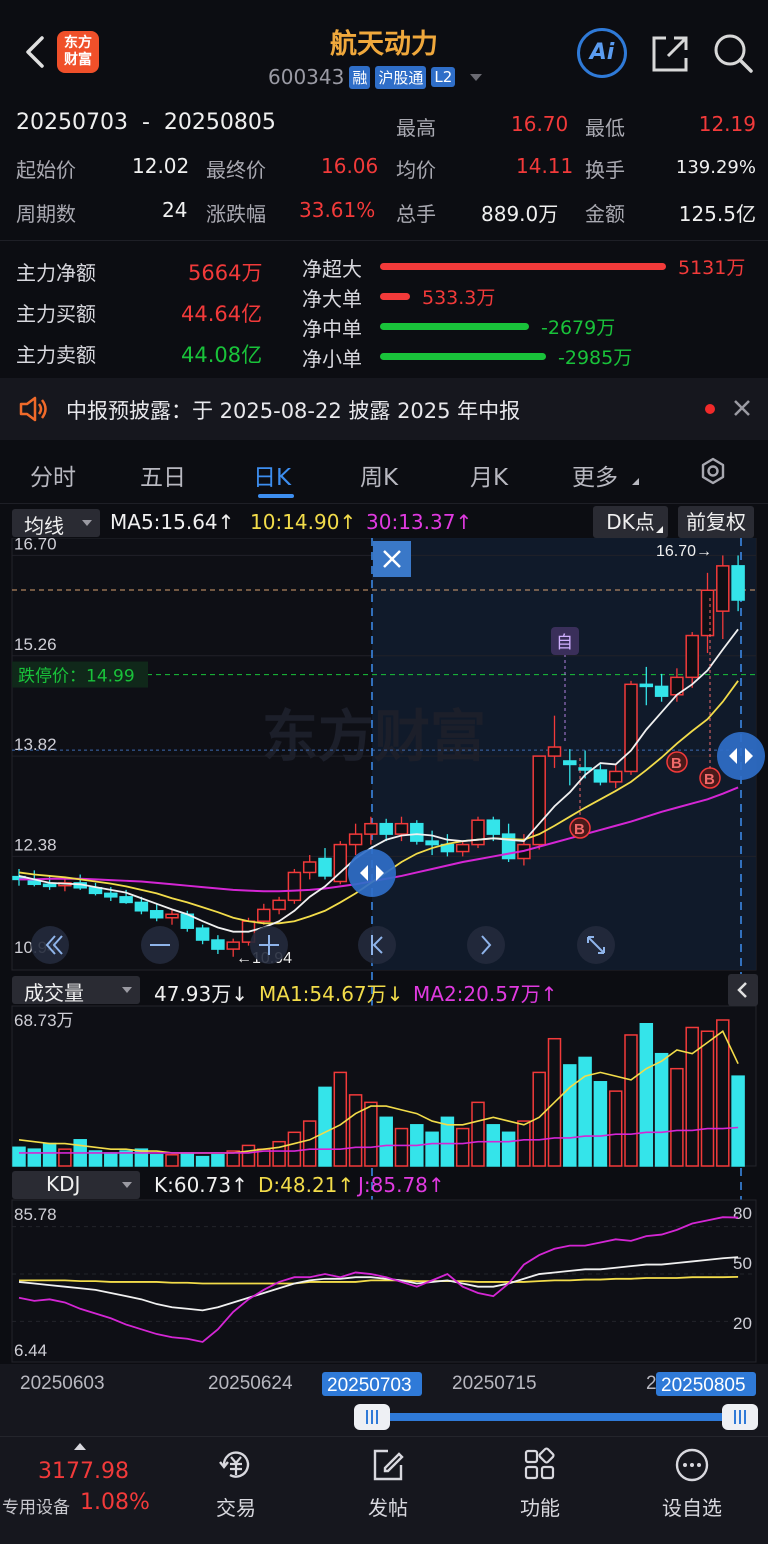  I want to click on kdj-selector: KDJ, so click(76, 1185).